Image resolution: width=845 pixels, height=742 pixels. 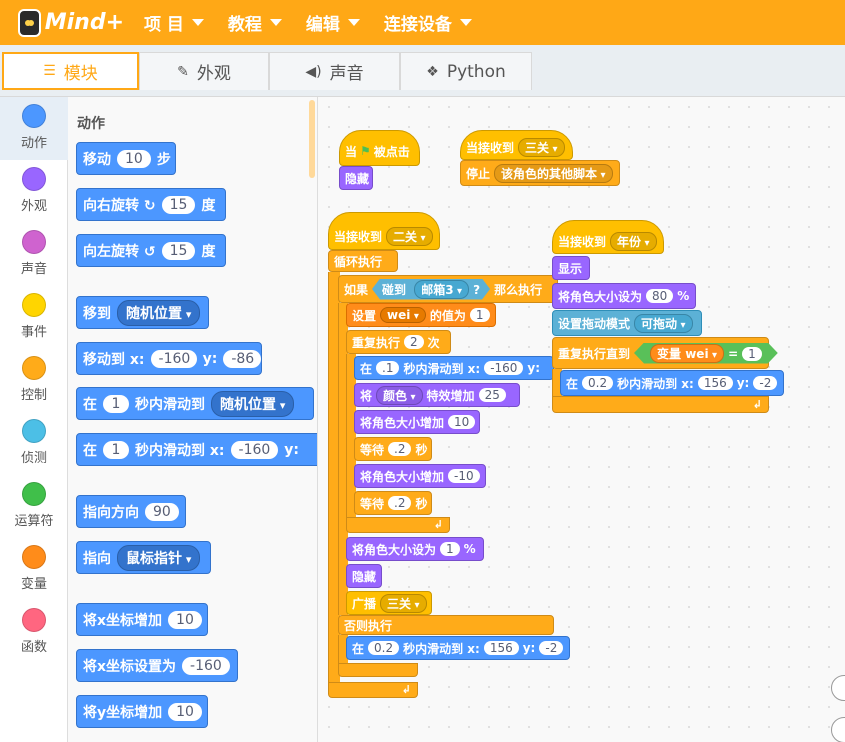 I want to click on set-size-block: 将角色大小设为 1%, so click(x=415, y=549).